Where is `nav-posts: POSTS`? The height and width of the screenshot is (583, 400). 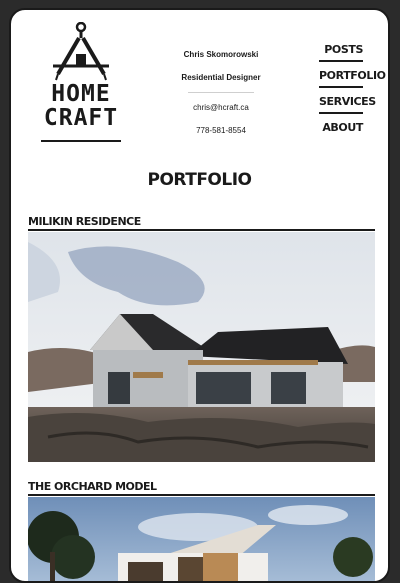
nav-posts: POSTS is located at coordinates (341, 51).